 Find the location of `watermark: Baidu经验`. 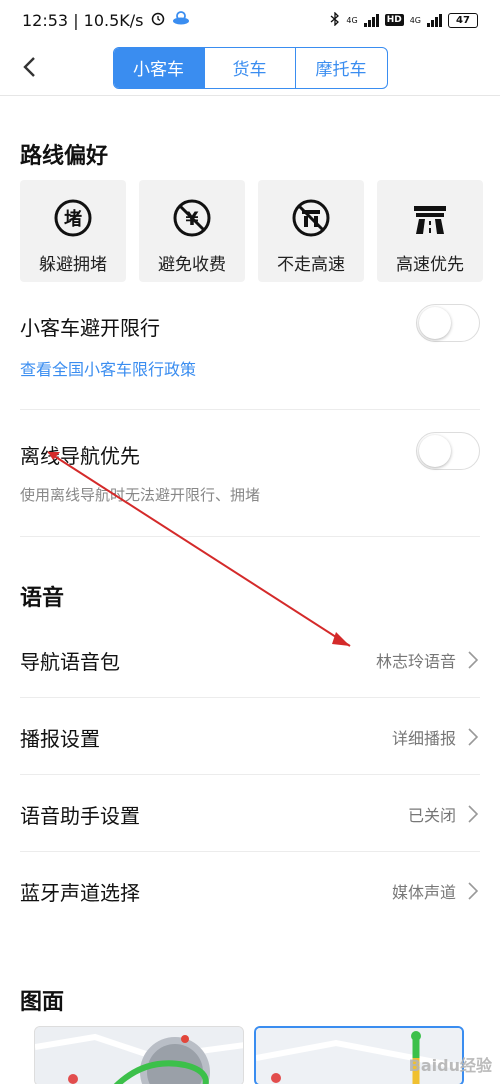

watermark: Baidu经验 is located at coordinates (450, 1065).